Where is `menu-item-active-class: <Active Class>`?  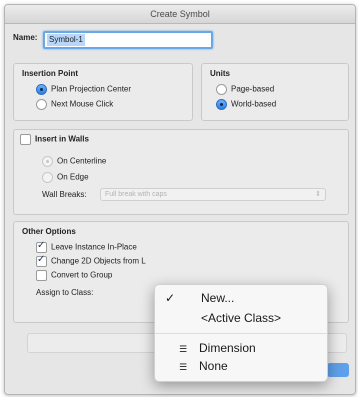 menu-item-active-class: <Active Class> is located at coordinates (241, 320).